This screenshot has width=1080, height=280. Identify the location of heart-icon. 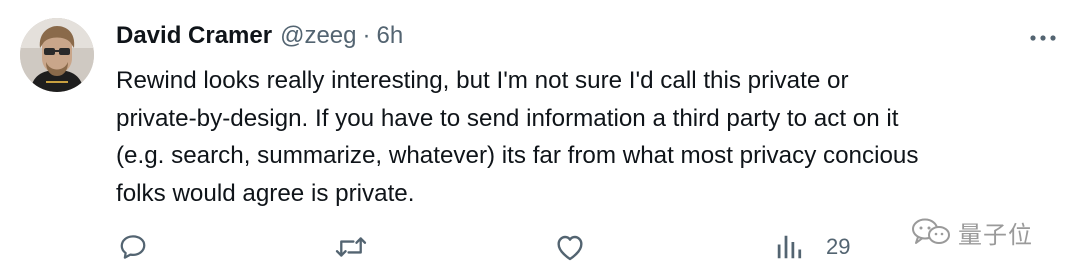
(570, 248).